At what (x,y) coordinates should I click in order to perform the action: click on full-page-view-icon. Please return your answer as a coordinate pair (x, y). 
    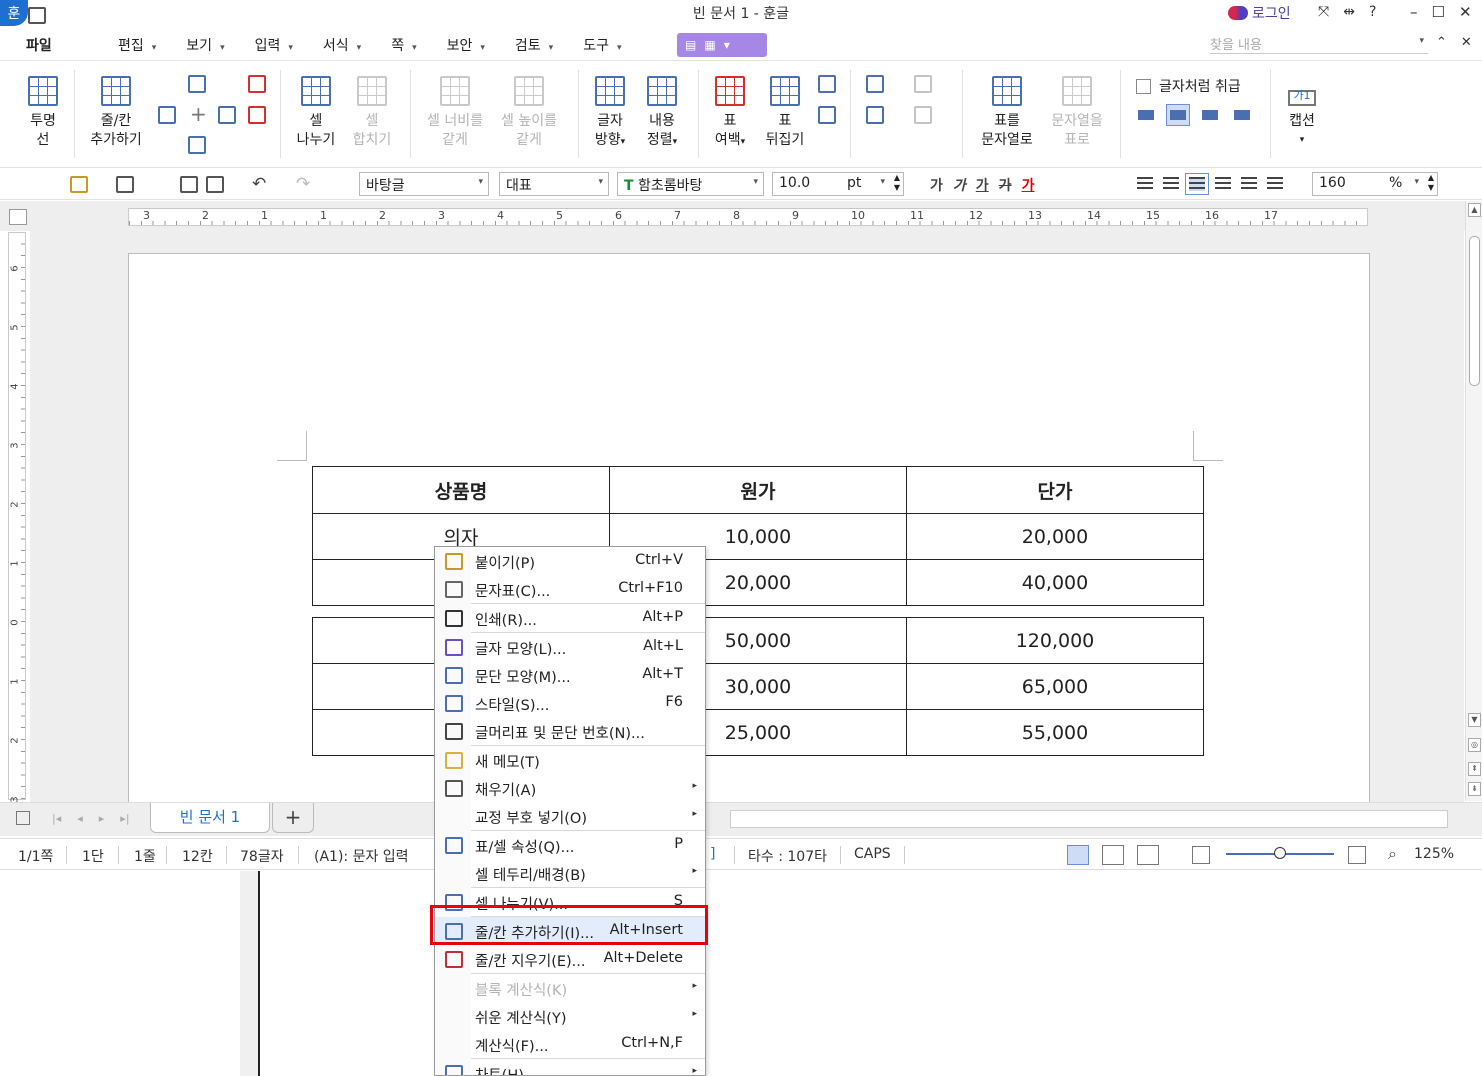
    Looking at the image, I should click on (1148, 855).